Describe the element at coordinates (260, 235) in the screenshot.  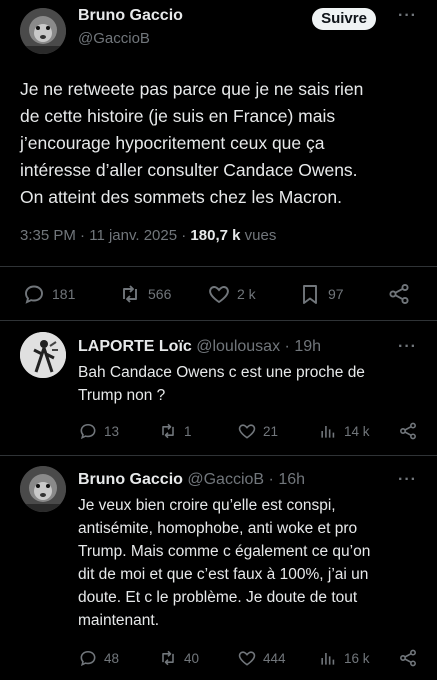
I see `views-label: vues` at that location.